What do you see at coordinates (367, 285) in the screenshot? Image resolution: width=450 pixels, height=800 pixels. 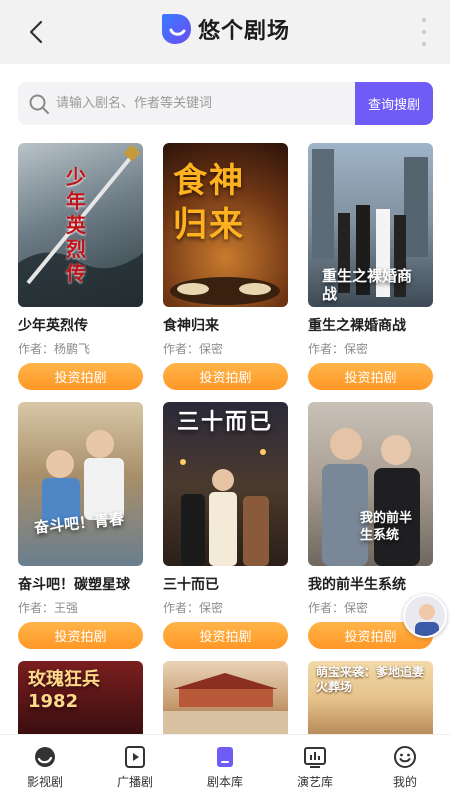 I see `poster-title: 重生之裸婚商战` at bounding box center [367, 285].